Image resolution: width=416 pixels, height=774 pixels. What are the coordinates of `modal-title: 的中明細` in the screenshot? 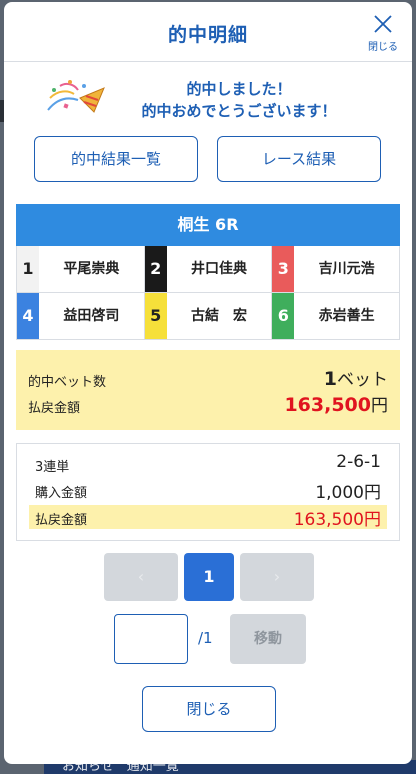 It's located at (207, 35).